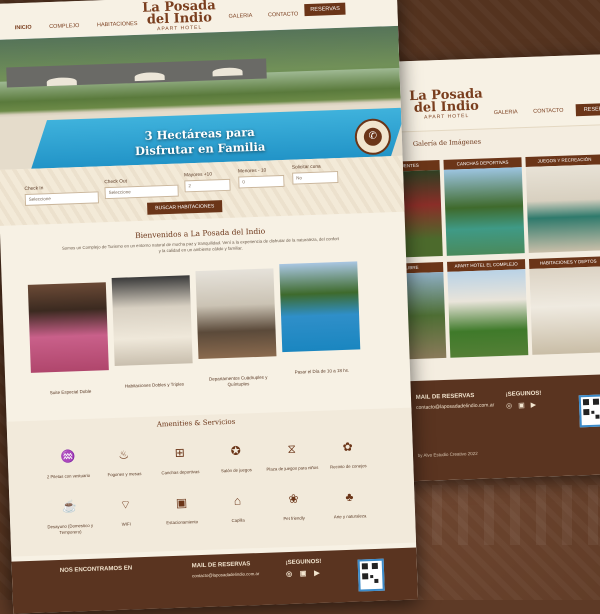 The height and width of the screenshot is (614, 600). Describe the element at coordinates (484, 206) in the screenshot. I see `gallery-card: CANCHAS DEPORTIVAS` at that location.